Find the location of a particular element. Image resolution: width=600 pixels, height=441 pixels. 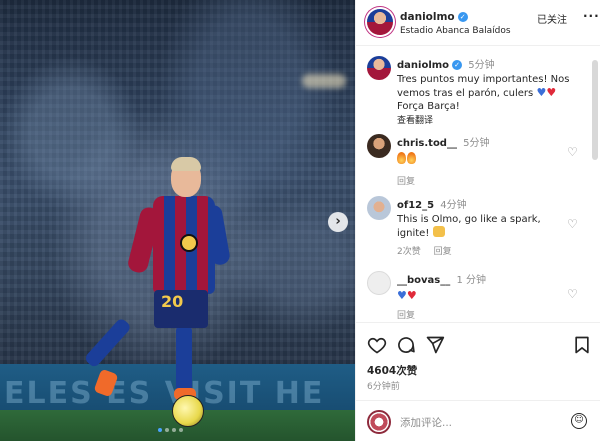

following-button: 已关注 is located at coordinates (552, 18).